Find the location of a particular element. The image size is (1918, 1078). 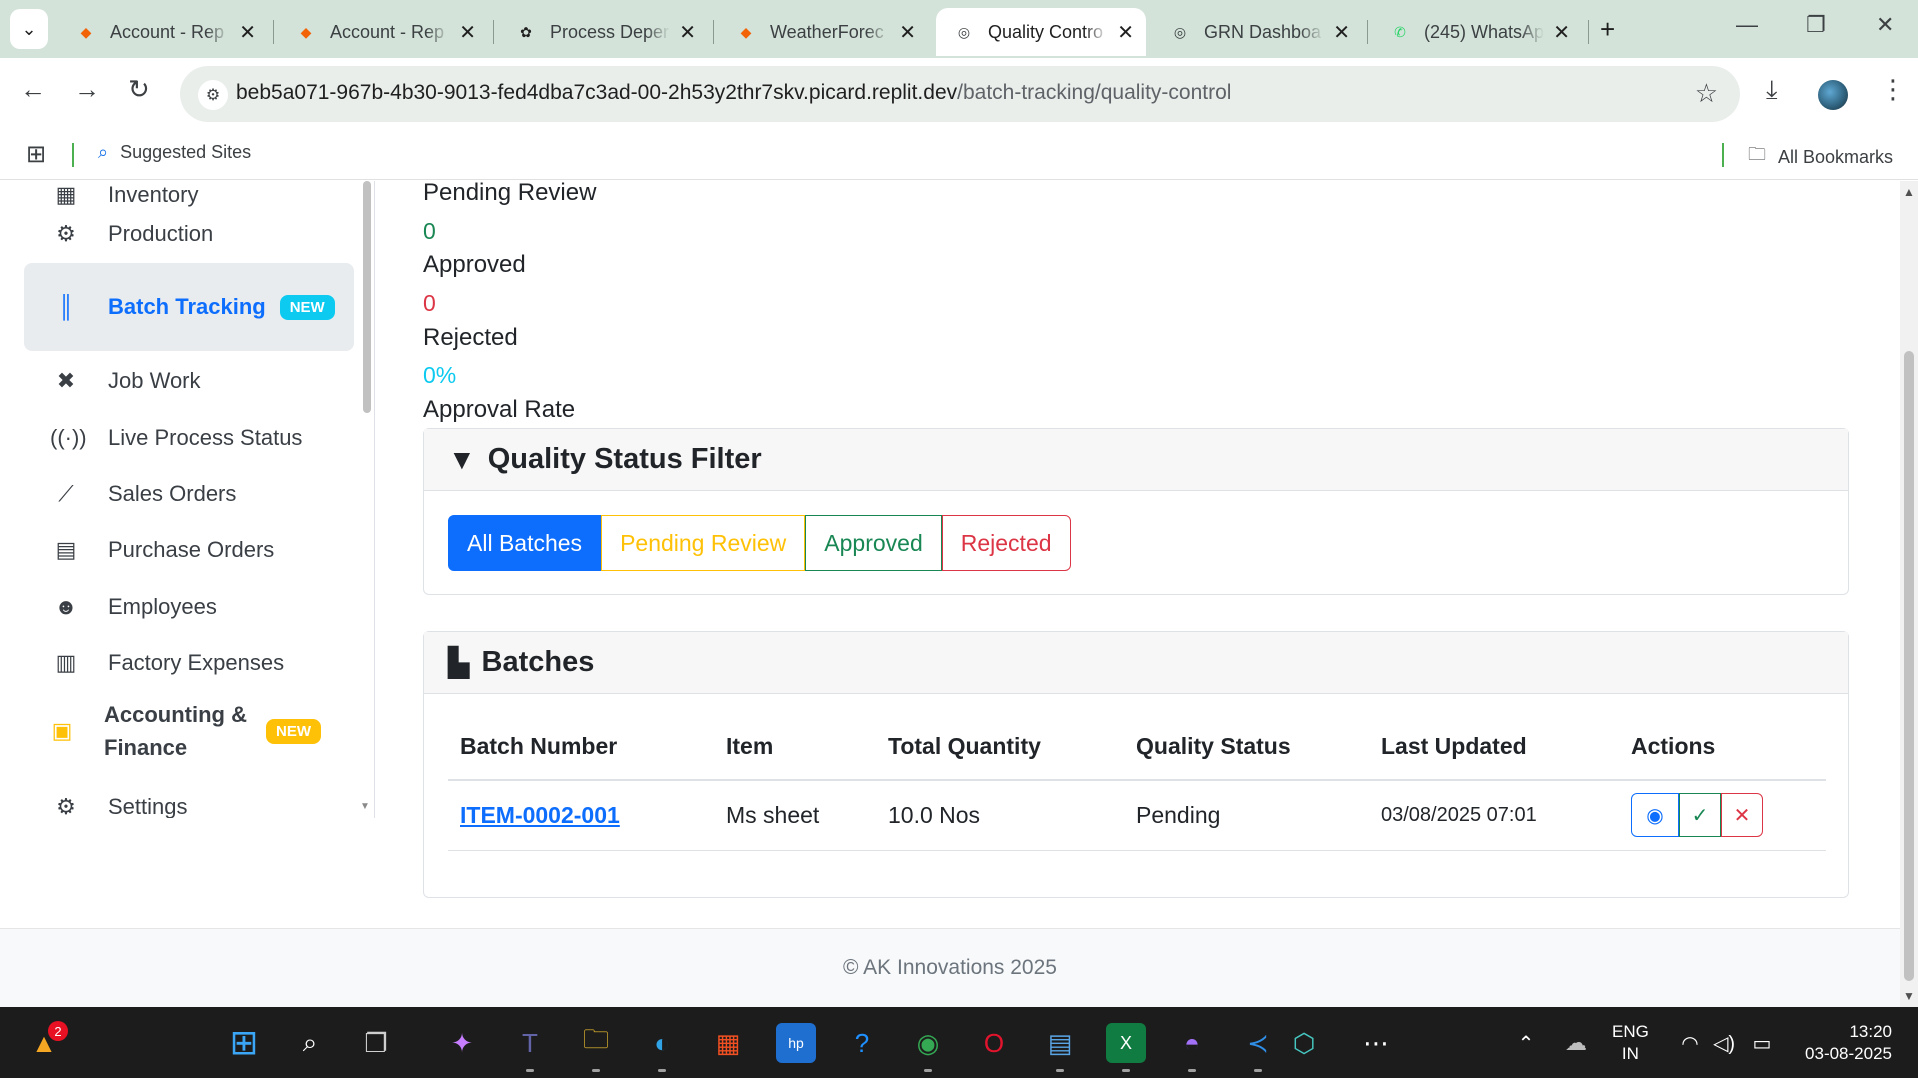

opera-icon: O is located at coordinates (994, 1043).